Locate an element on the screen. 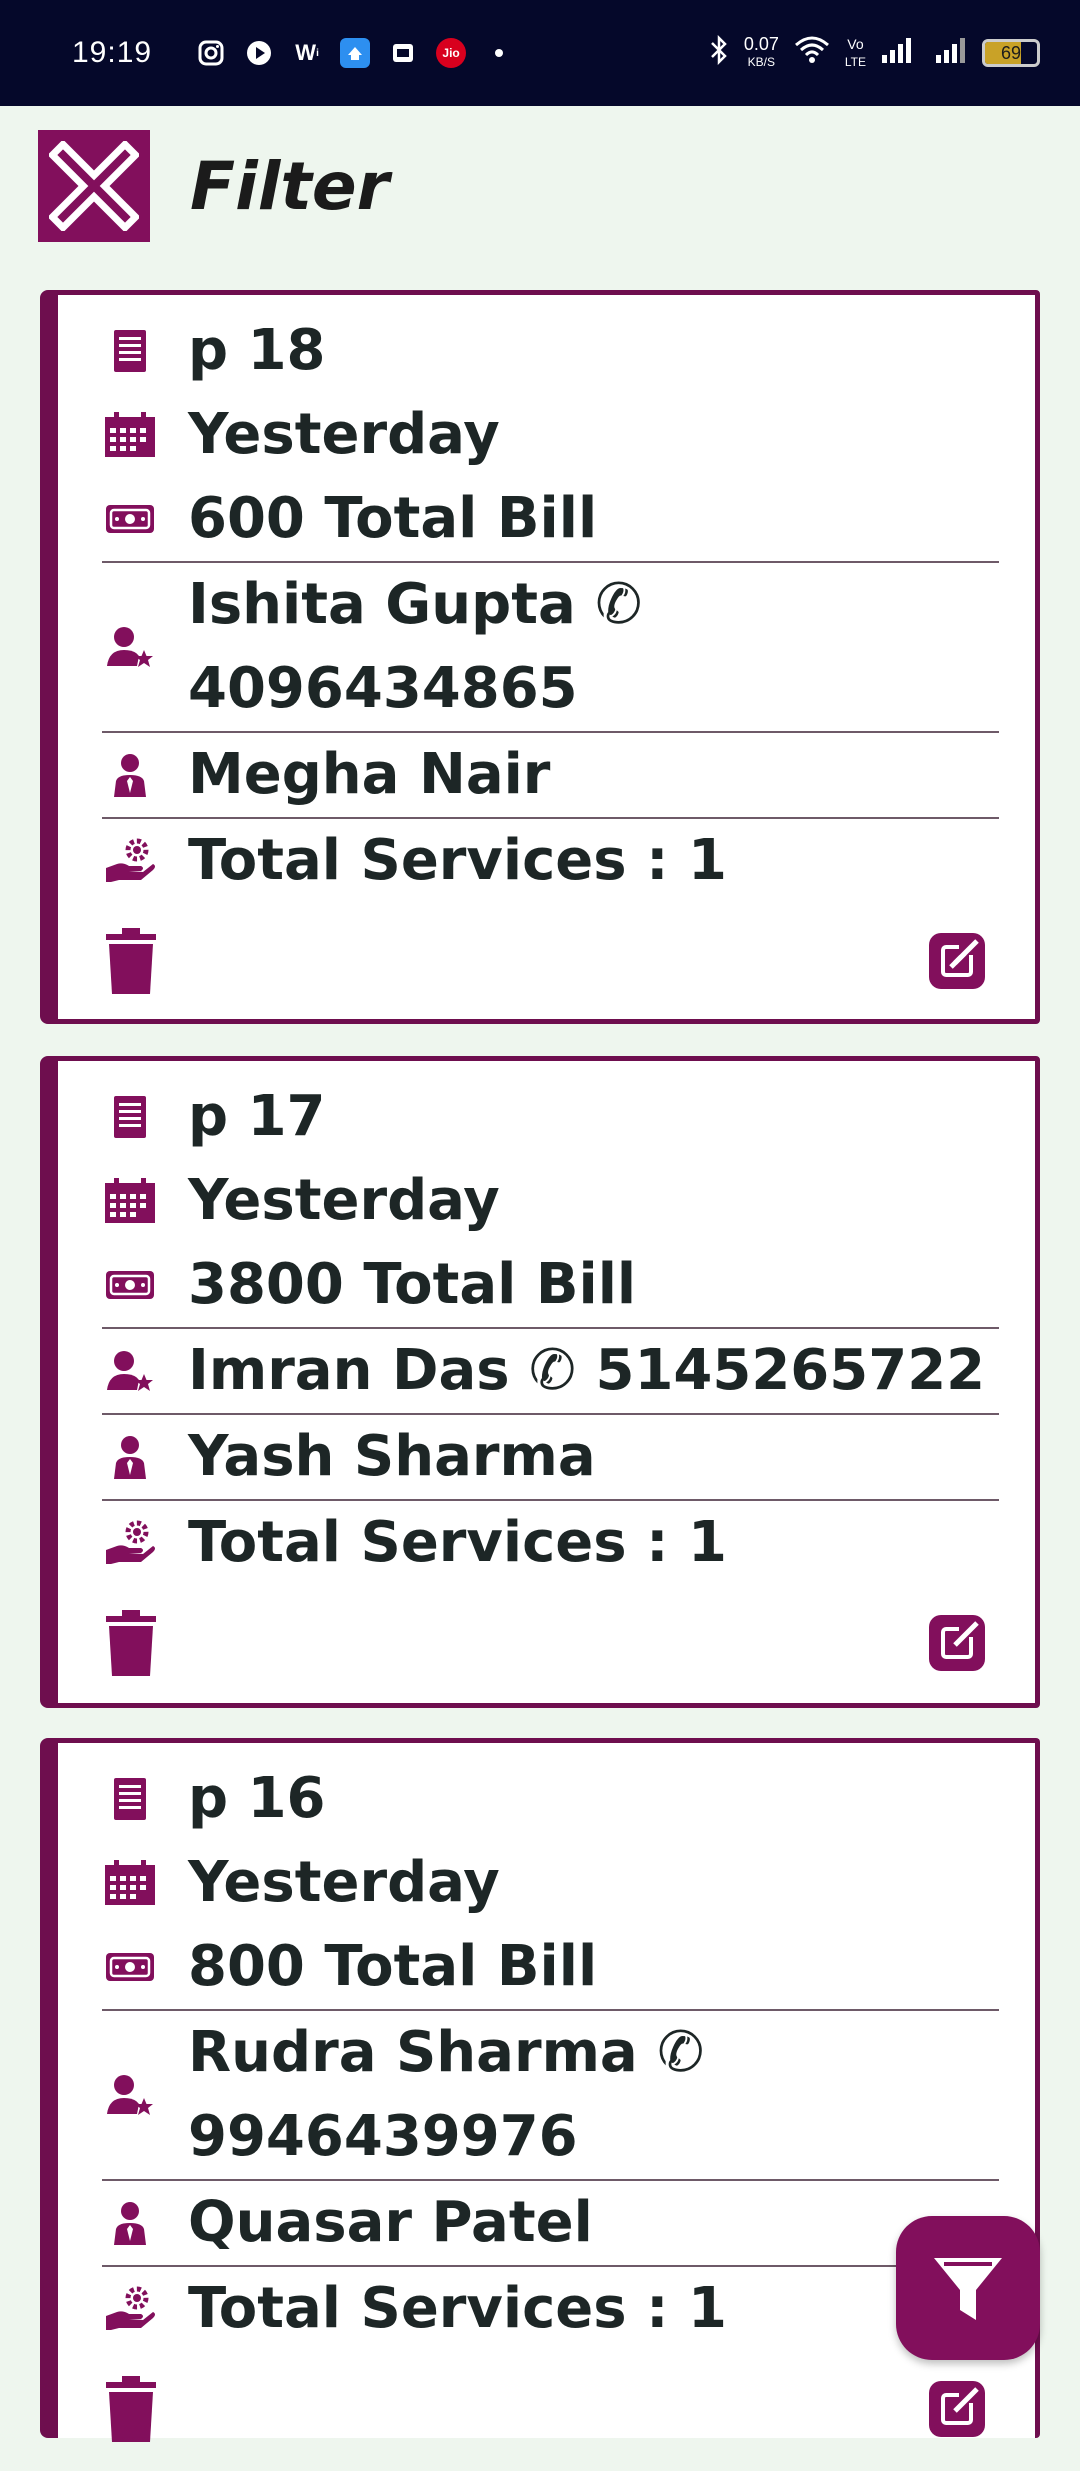 This screenshot has height=2471, width=1080. bill-number-row: p 18 is located at coordinates (550, 351).